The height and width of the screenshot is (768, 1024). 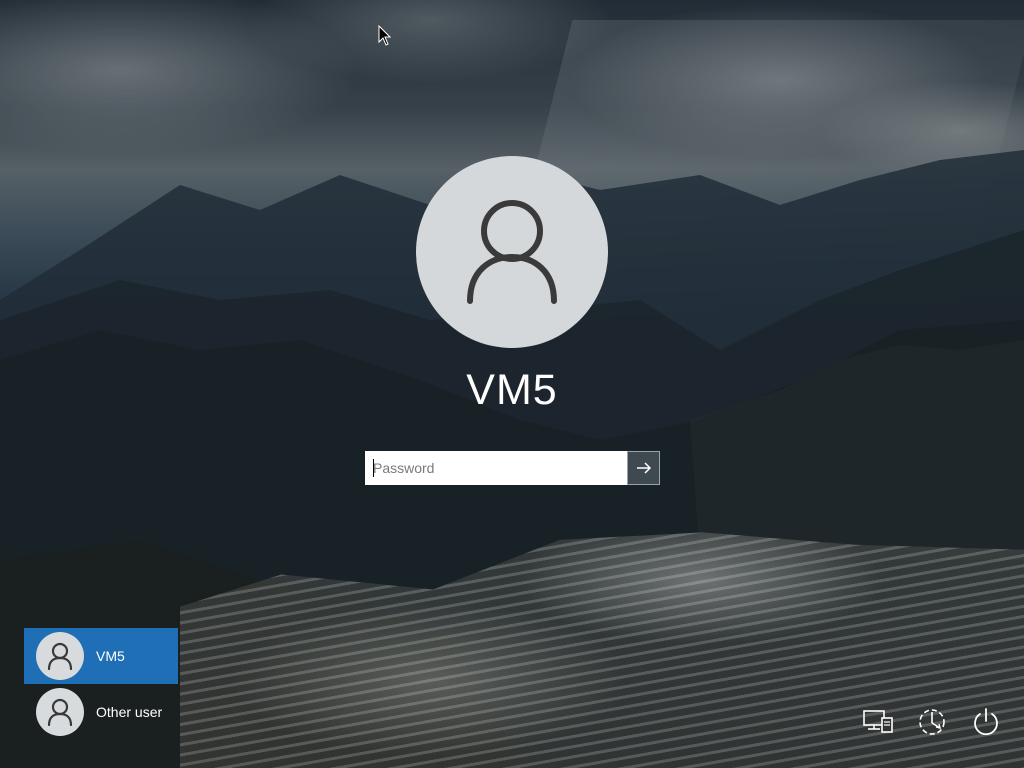 I want to click on network-icon, so click(x=878, y=721).